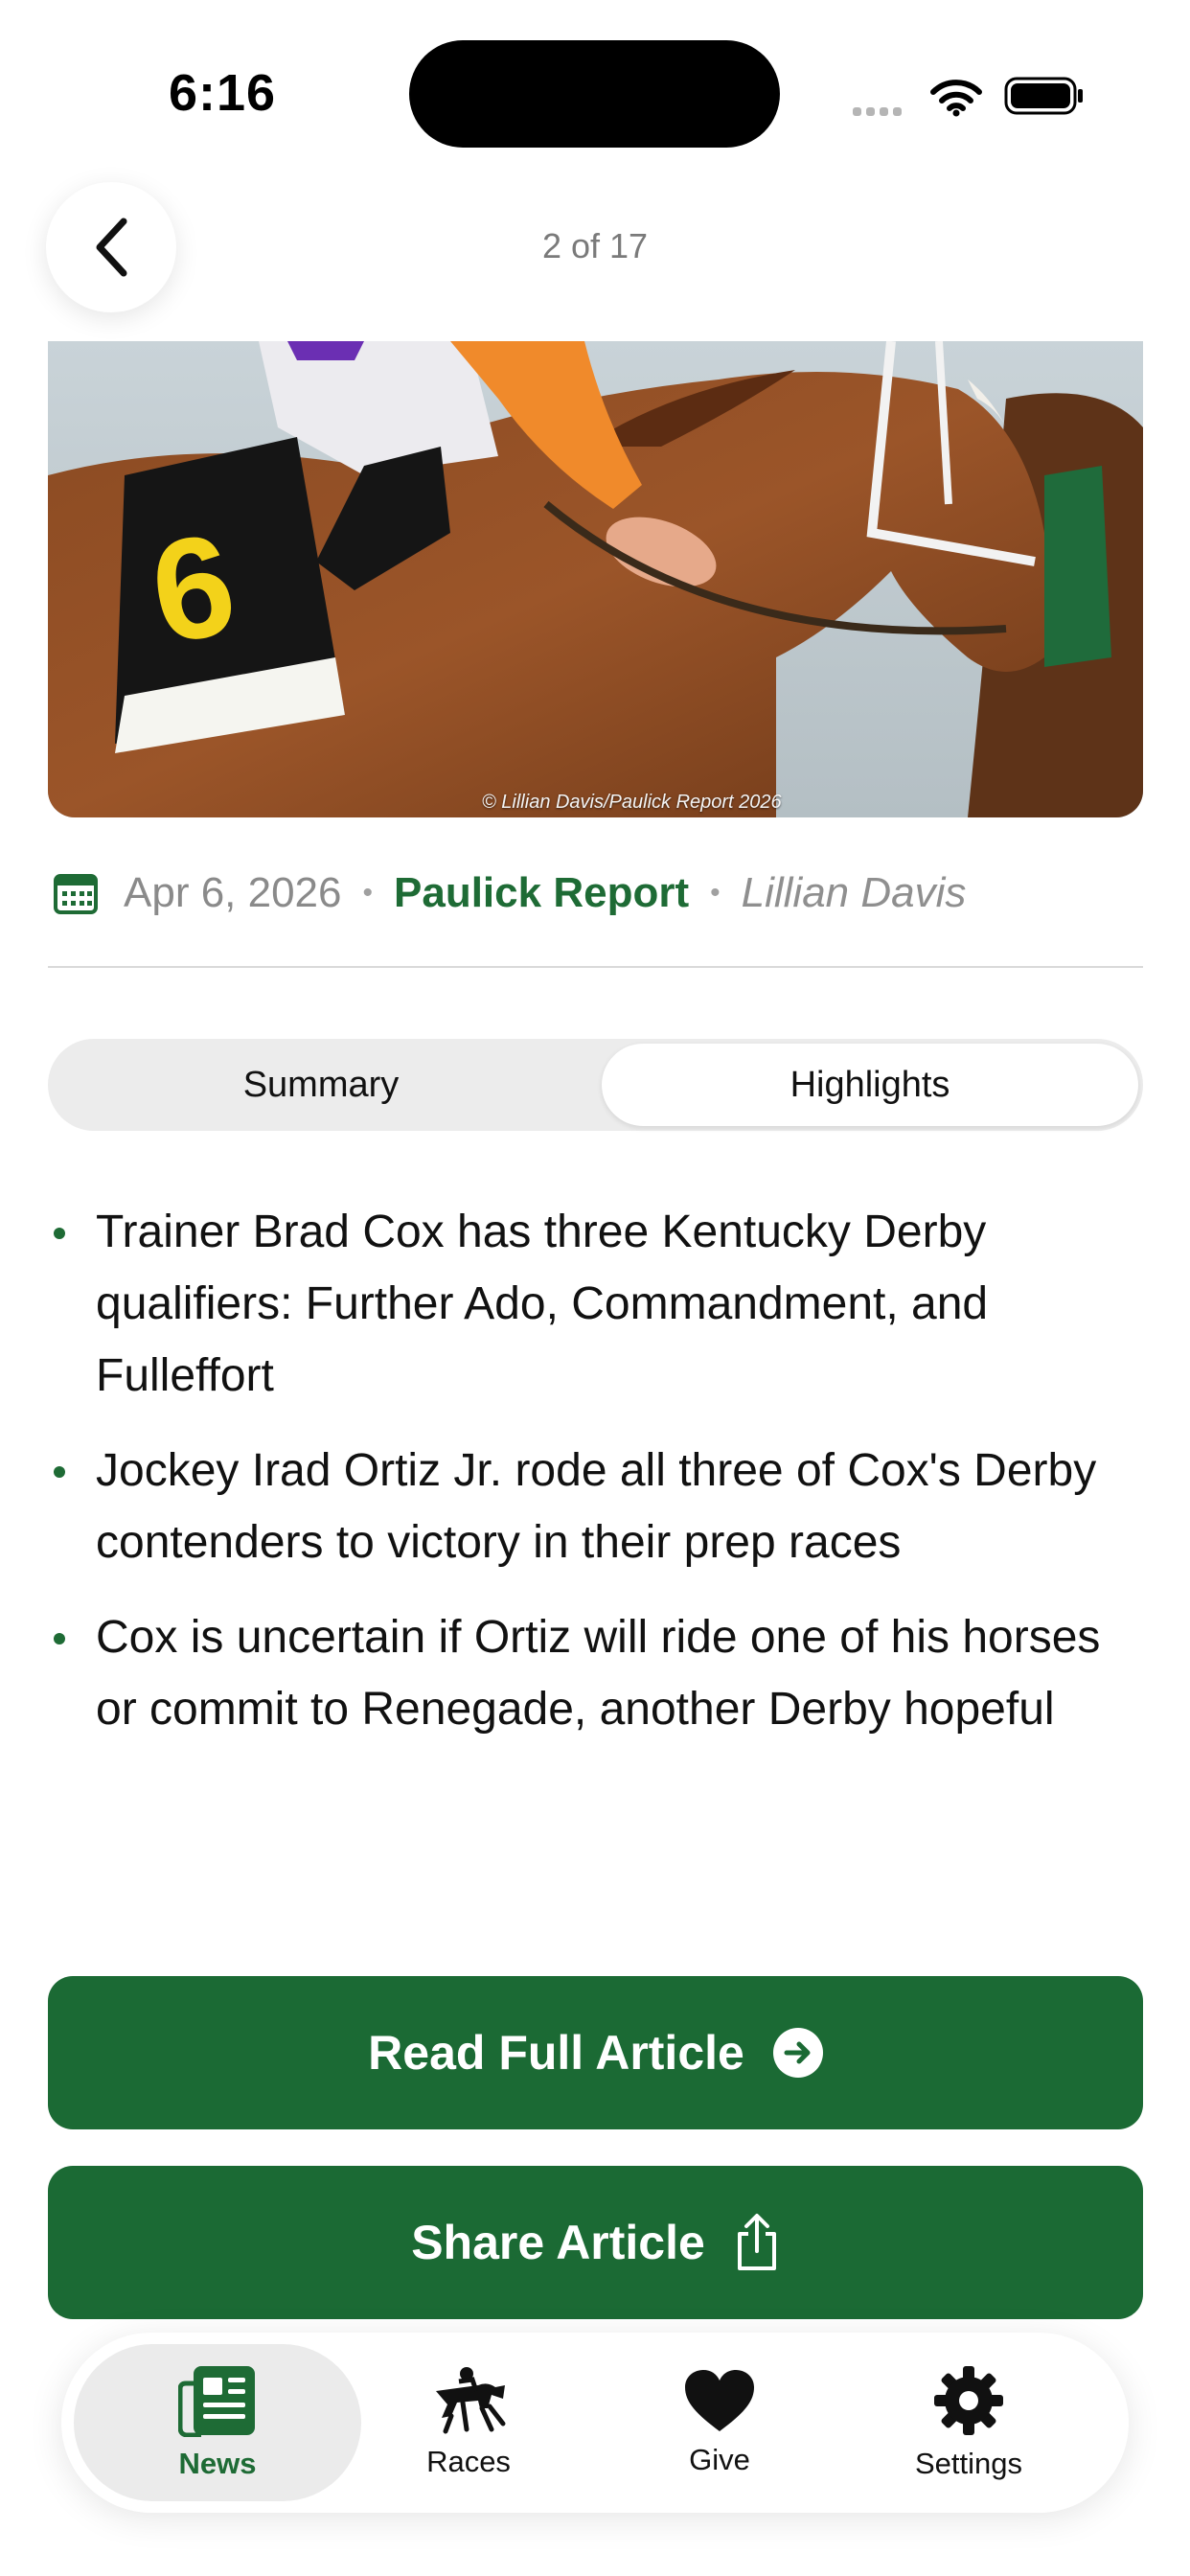  What do you see at coordinates (558, 2242) in the screenshot?
I see `share-button-label: Share Article` at bounding box center [558, 2242].